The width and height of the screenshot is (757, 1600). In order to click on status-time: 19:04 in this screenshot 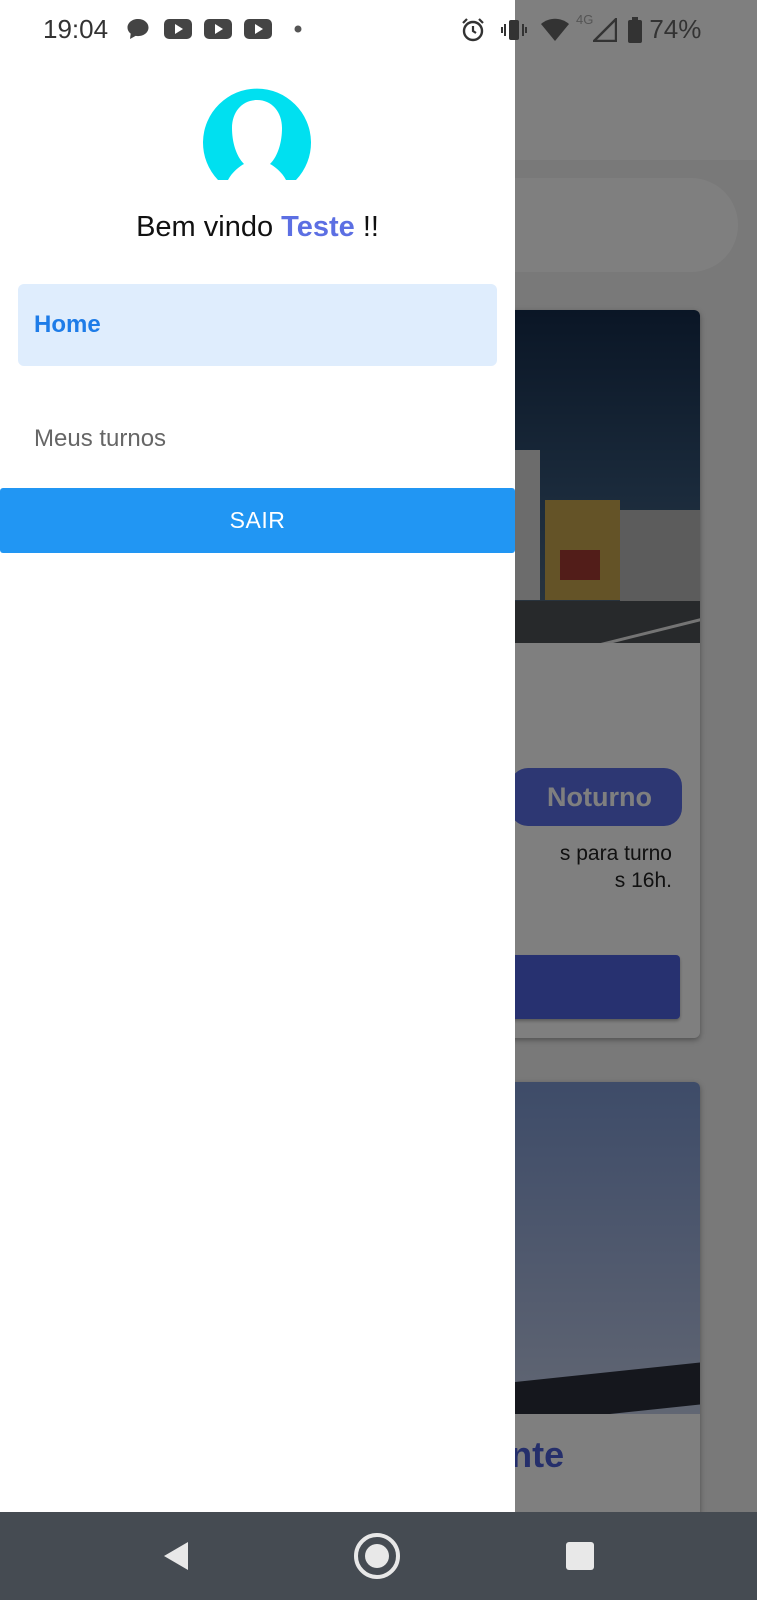, I will do `click(76, 29)`.